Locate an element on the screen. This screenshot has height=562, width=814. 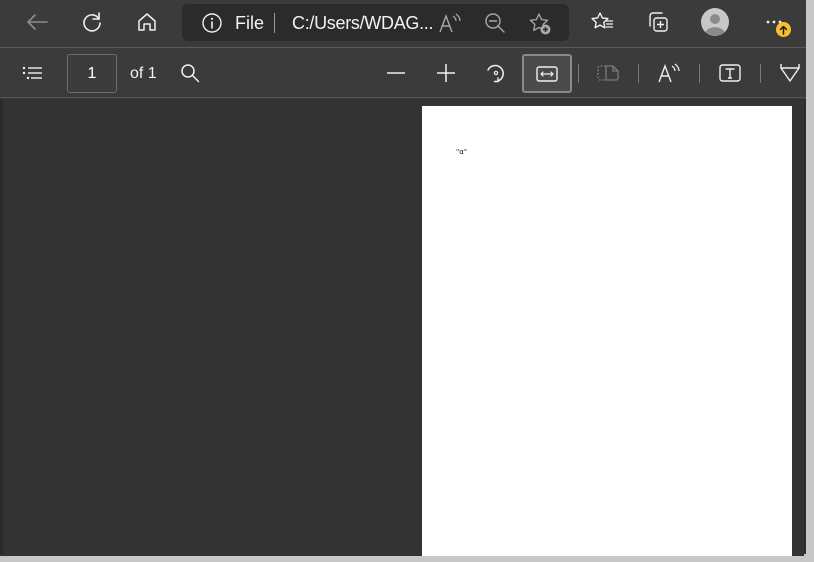
page-view-button is located at coordinates (608, 73).